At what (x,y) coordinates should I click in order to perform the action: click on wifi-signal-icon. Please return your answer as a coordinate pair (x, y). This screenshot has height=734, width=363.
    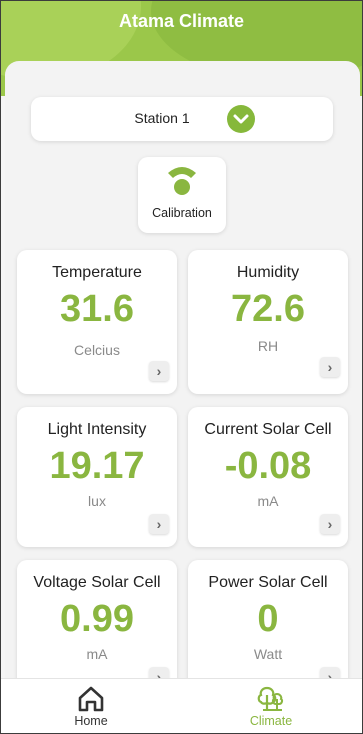
    Looking at the image, I should click on (182, 181).